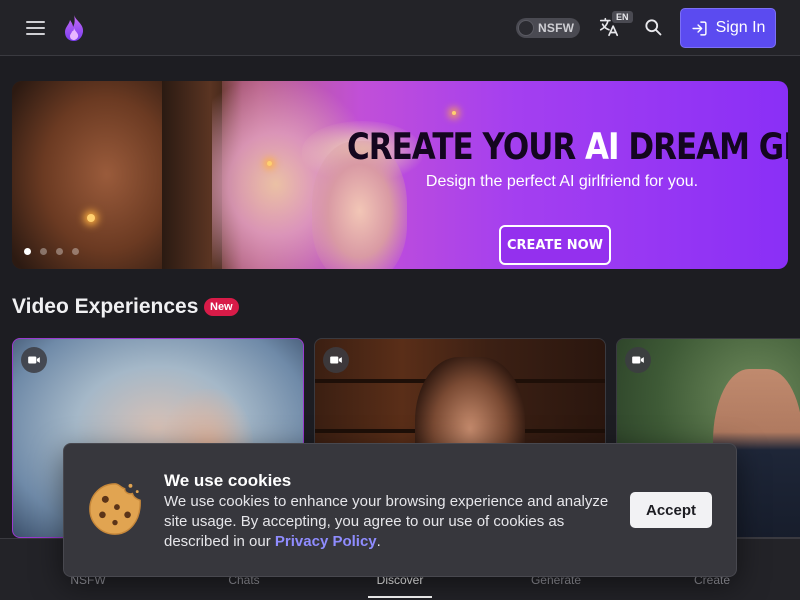  What do you see at coordinates (400, 597) in the screenshot?
I see `active-tab-indicator` at bounding box center [400, 597].